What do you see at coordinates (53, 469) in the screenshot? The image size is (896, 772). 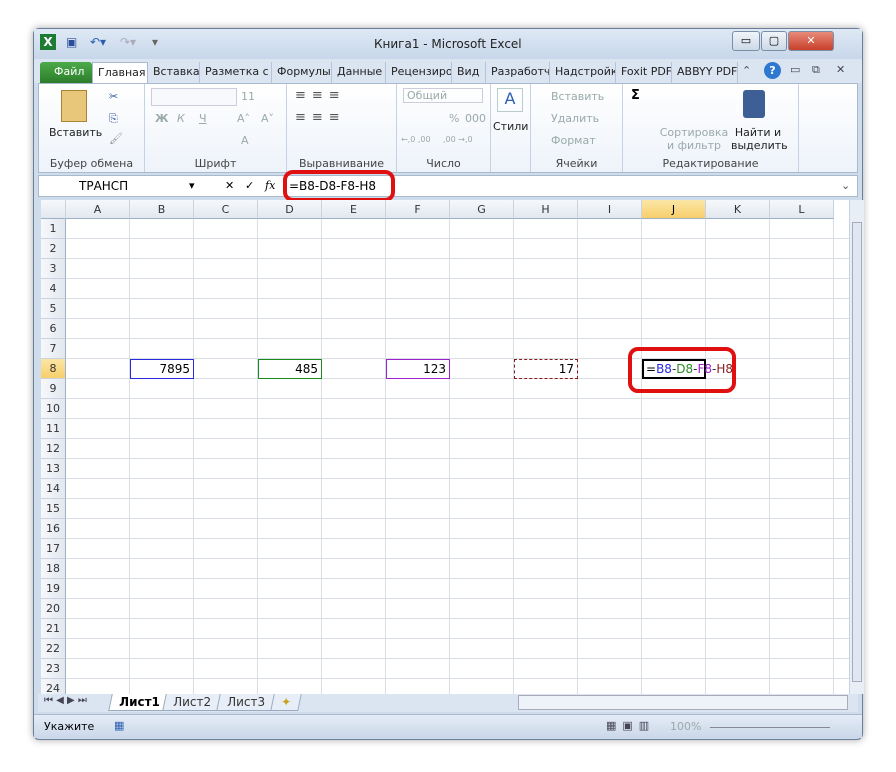 I see `row-header-13: 13` at bounding box center [53, 469].